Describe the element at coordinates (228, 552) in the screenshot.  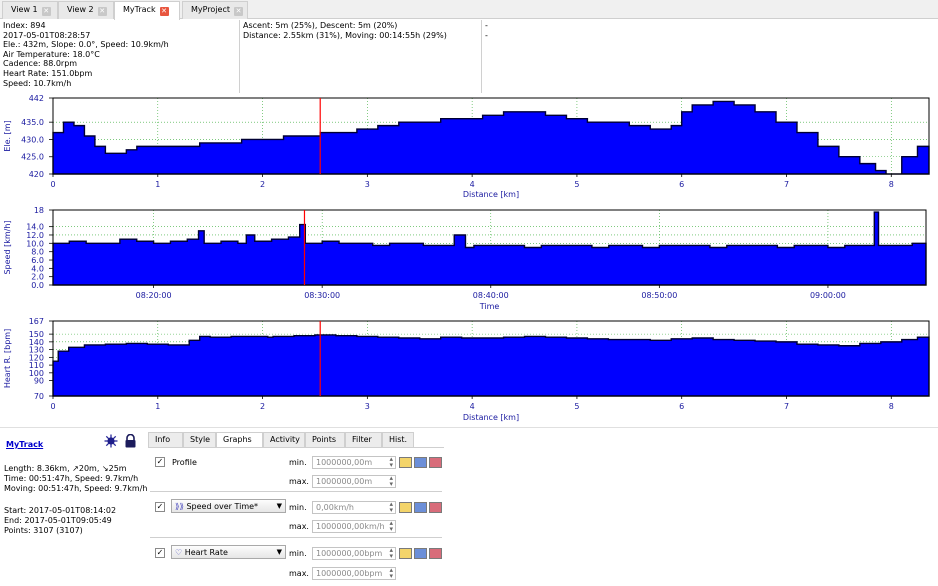
I see `heart-rate-graph-select: ♡ Heart Rate ▼` at that location.